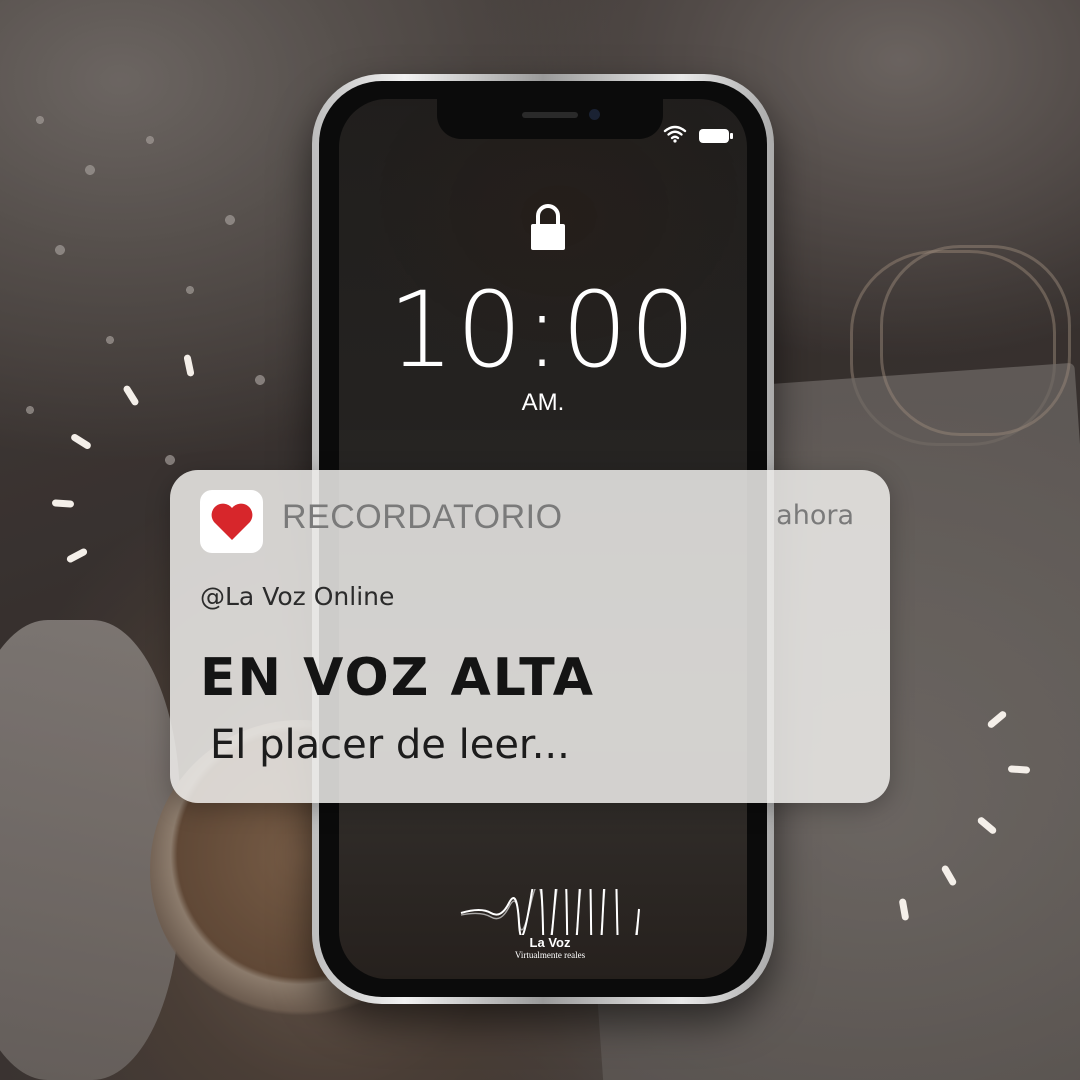  I want to click on notification-title: EN VOZ ALTA, so click(397, 678).